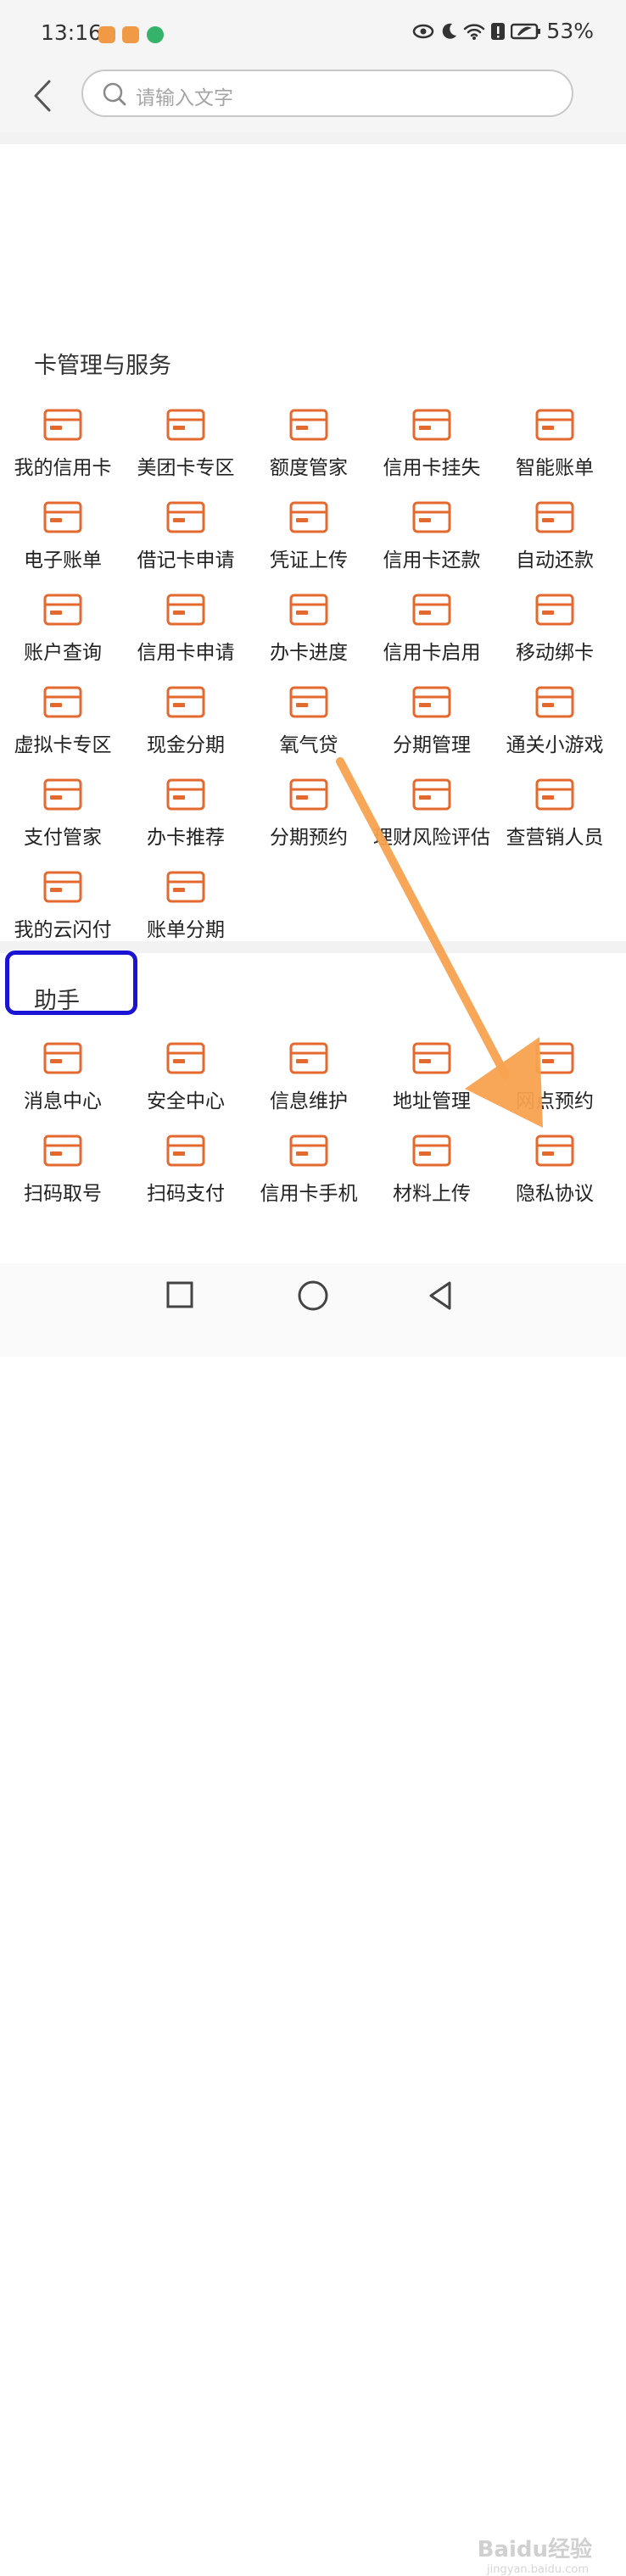  I want to click on status-icons: 53%, so click(503, 31).